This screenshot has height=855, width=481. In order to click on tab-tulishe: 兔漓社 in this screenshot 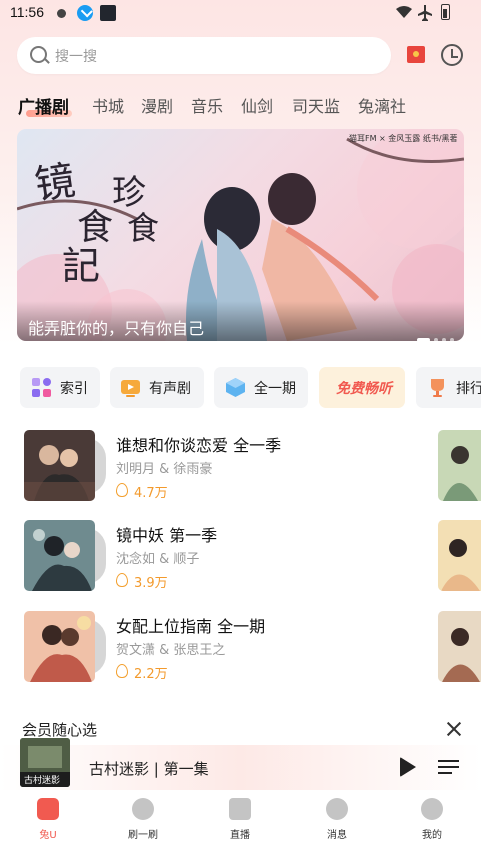, I will do `click(382, 105)`.